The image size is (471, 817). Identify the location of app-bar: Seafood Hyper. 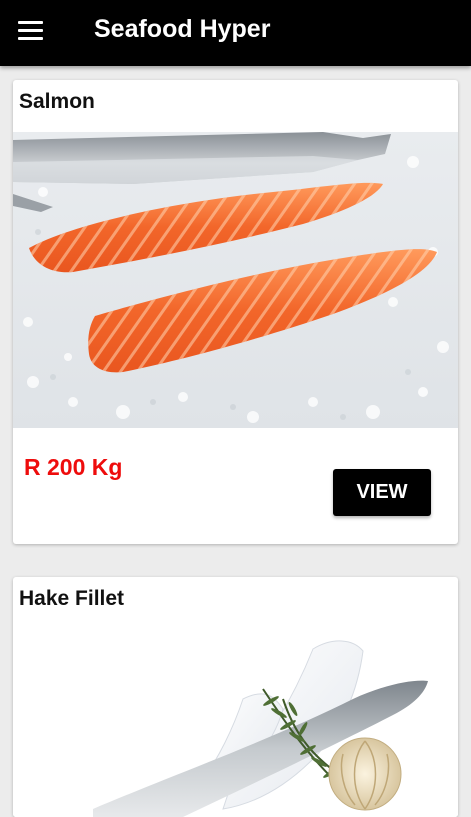
(235, 33).